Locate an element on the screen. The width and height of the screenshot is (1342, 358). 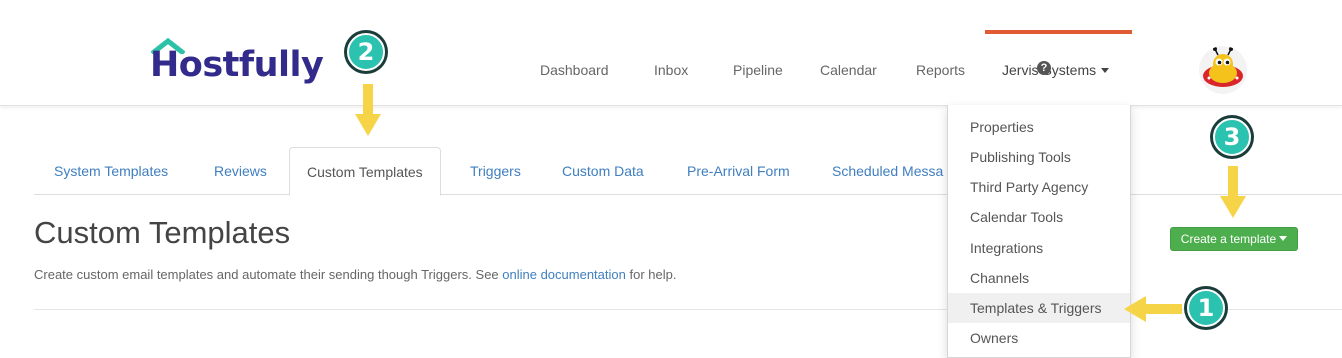
menu-item-publishing-tools: Publishing Tools is located at coordinates (1039, 157).